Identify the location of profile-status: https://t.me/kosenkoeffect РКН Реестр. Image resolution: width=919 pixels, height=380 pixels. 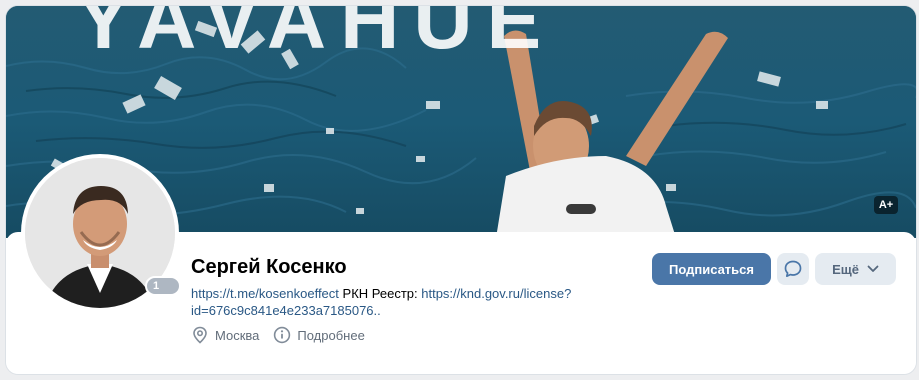
(401, 302).